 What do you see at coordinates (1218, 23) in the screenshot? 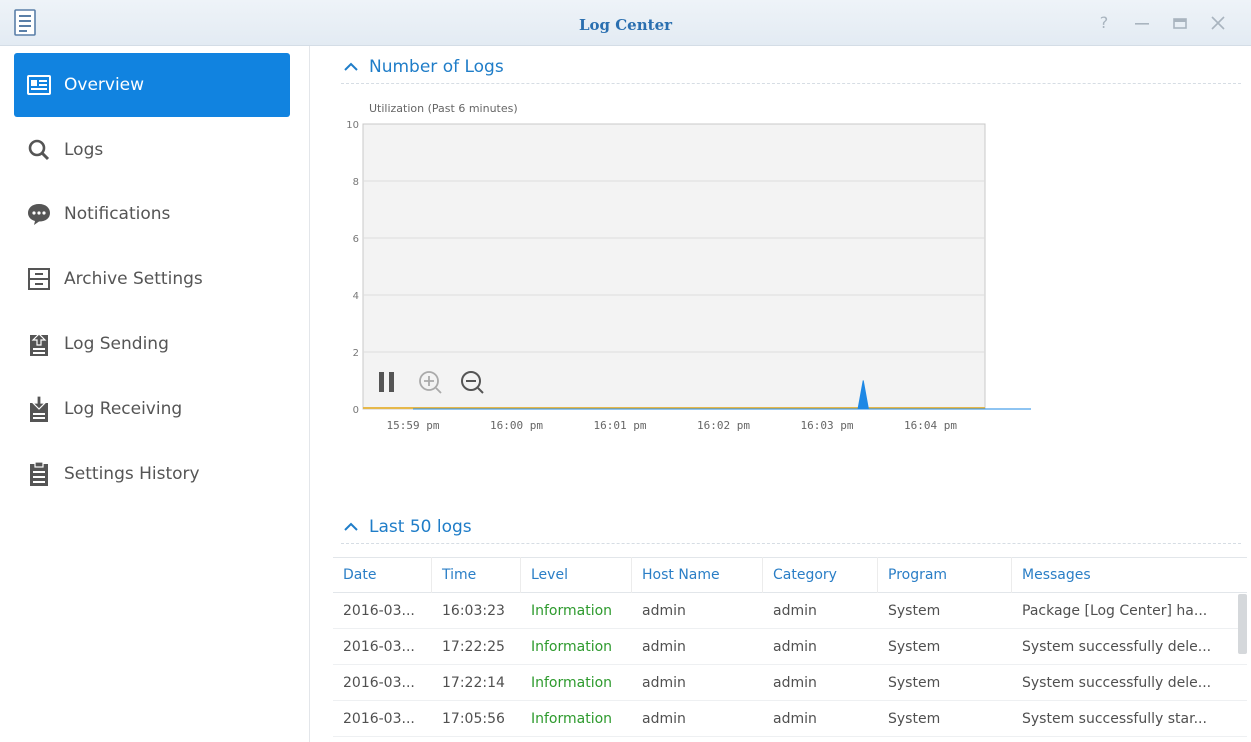
I see `close-icon` at bounding box center [1218, 23].